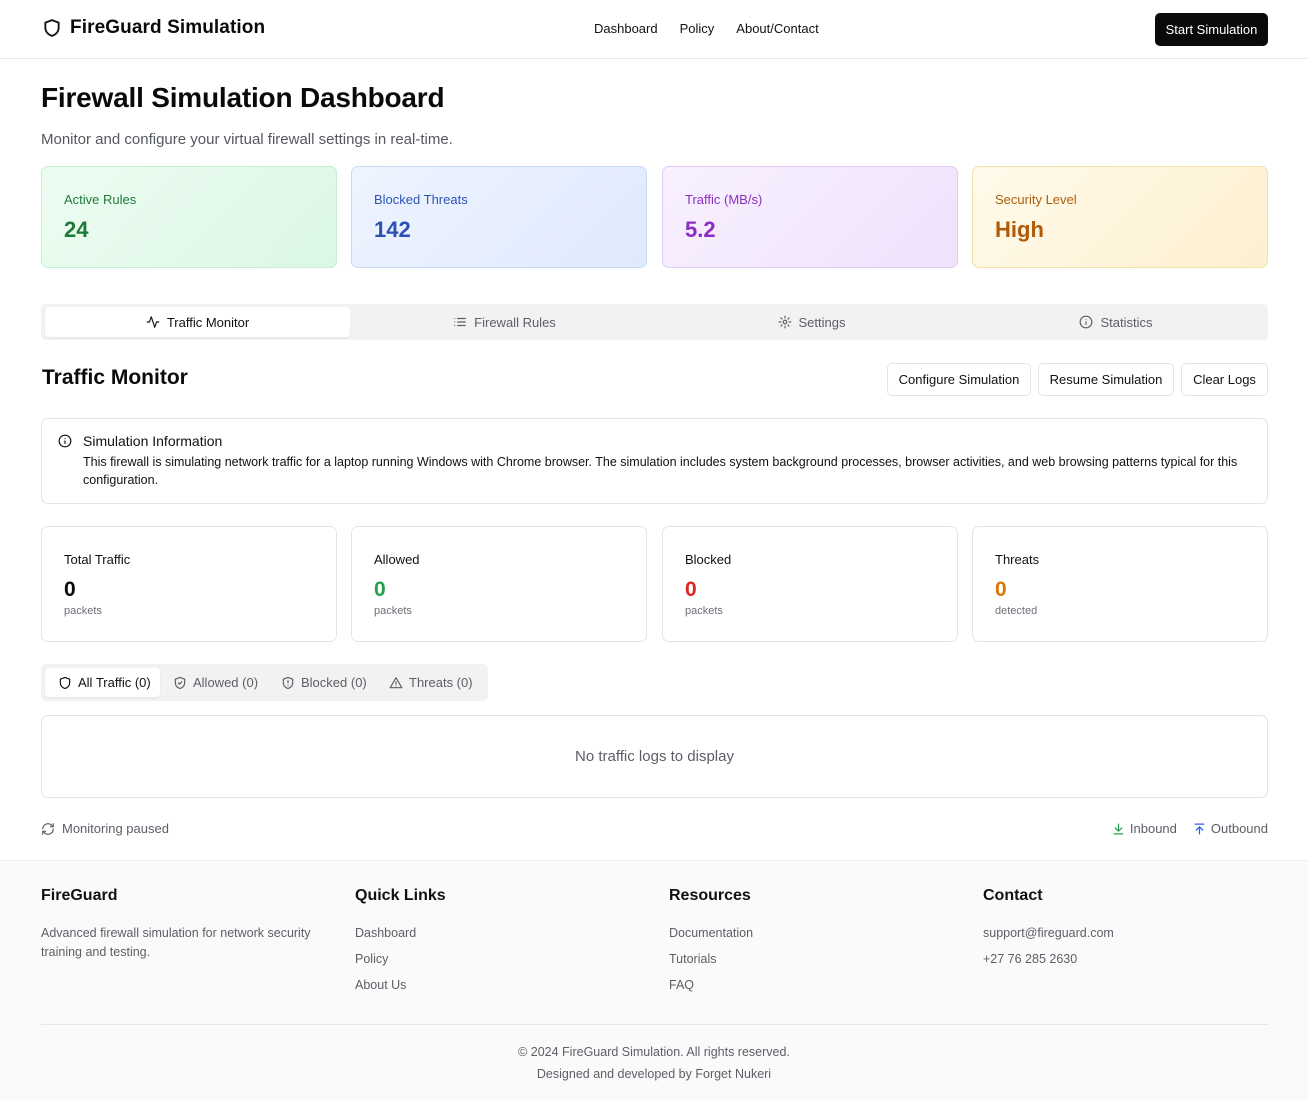 This screenshot has width=1308, height=1100. I want to click on tab-firewall-rules: Firewall Rules, so click(504, 322).